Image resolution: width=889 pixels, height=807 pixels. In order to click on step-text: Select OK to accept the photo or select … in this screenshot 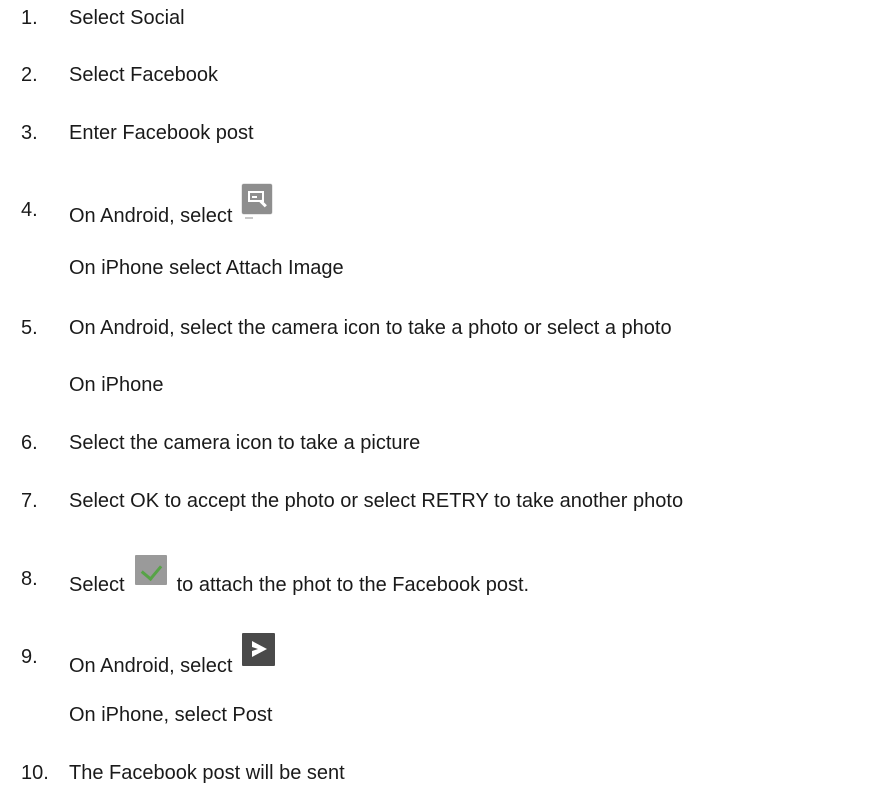, I will do `click(376, 501)`.